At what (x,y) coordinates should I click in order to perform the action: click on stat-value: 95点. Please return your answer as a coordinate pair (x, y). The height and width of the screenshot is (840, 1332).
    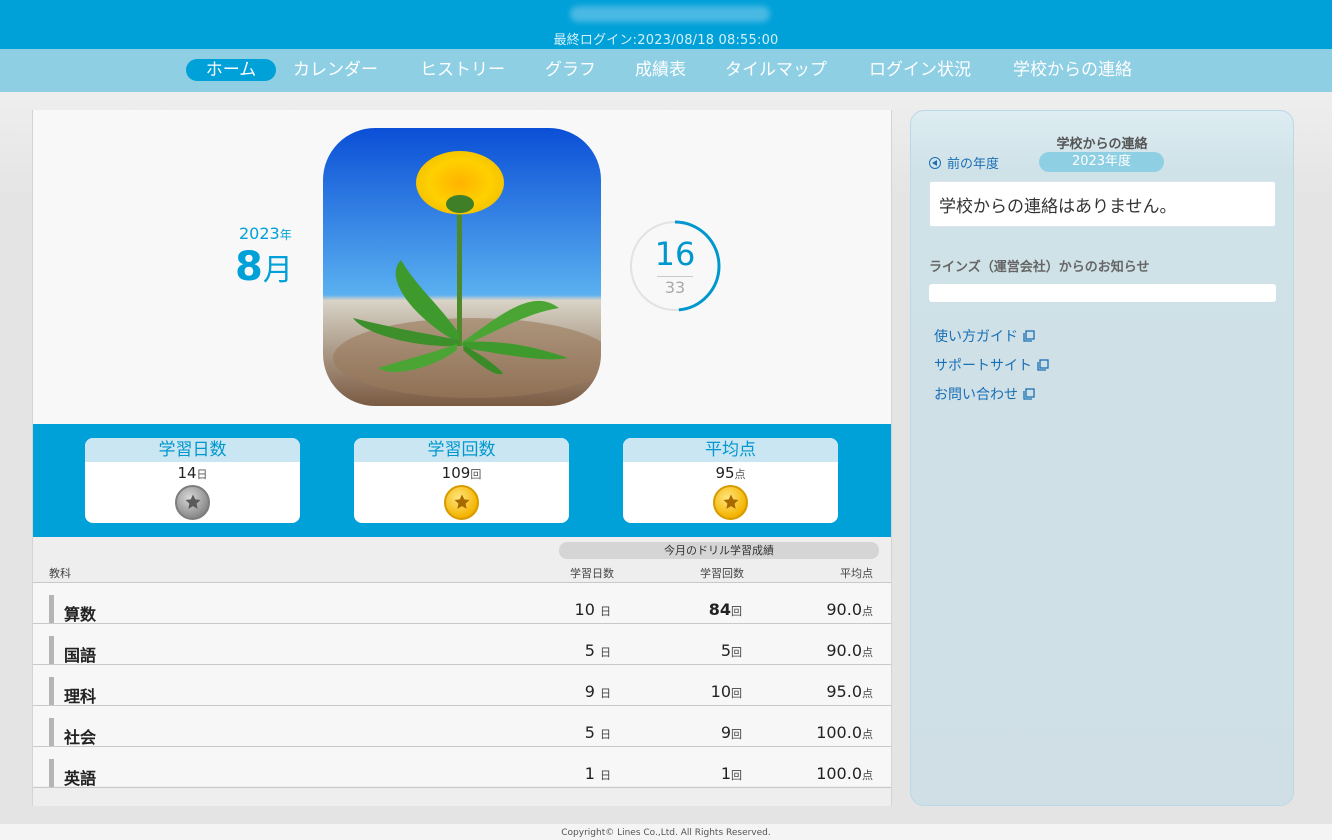
    Looking at the image, I should click on (730, 473).